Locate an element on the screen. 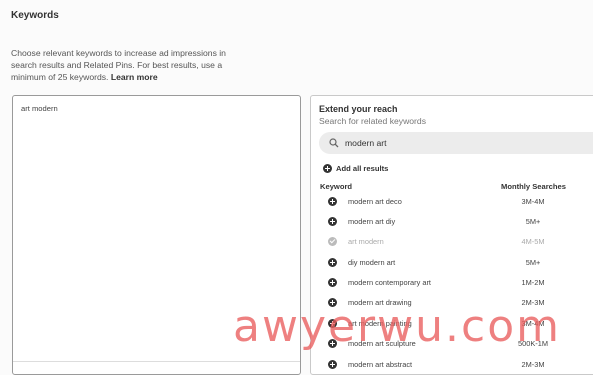  keyword-text: diy modern art is located at coordinates (372, 262).